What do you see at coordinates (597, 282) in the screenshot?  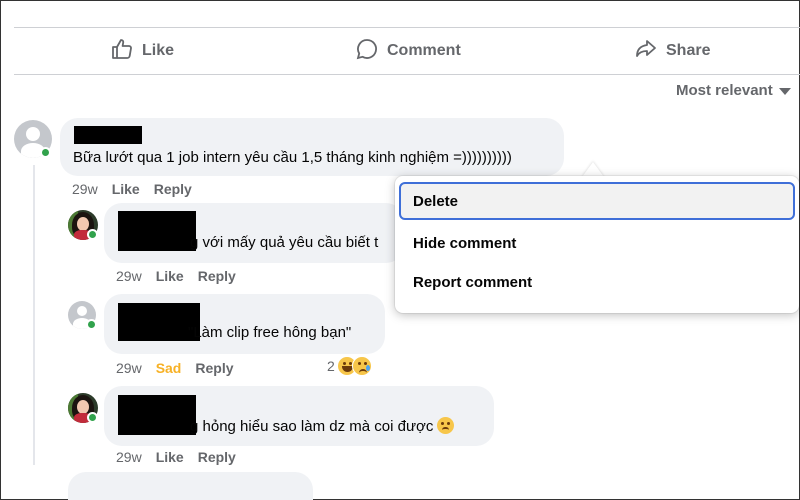 I see `menu-item-report-comment: Report comment` at bounding box center [597, 282].